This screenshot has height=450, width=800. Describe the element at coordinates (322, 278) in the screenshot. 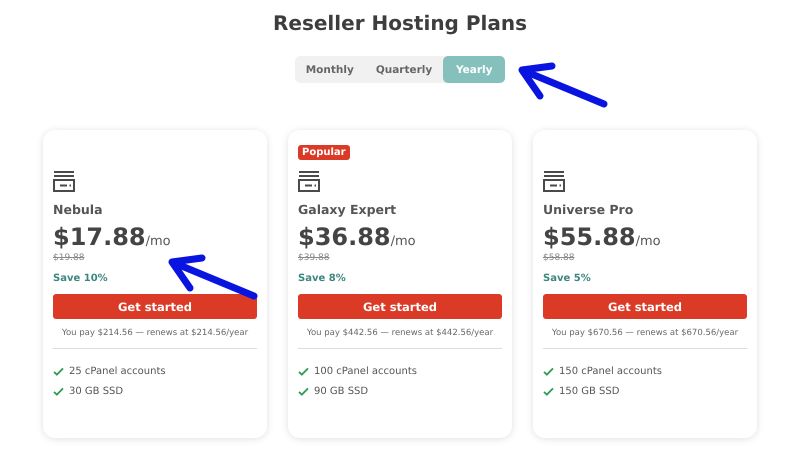

I see `savings-text: Save 8%` at that location.